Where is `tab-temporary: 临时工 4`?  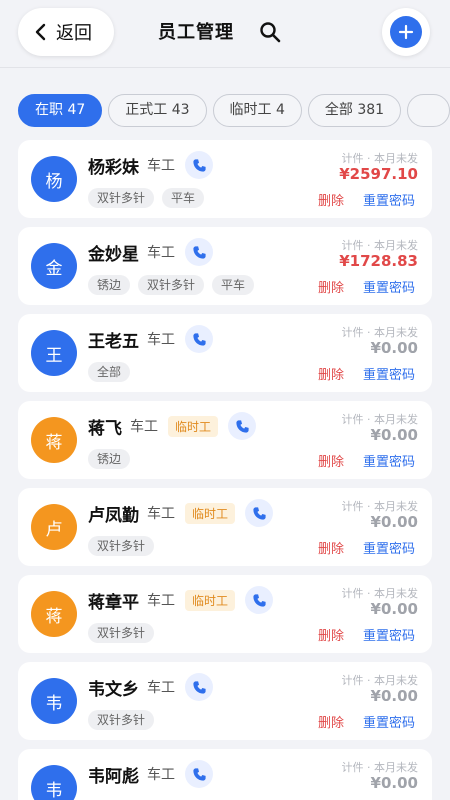 tab-temporary: 临时工 4 is located at coordinates (257, 110).